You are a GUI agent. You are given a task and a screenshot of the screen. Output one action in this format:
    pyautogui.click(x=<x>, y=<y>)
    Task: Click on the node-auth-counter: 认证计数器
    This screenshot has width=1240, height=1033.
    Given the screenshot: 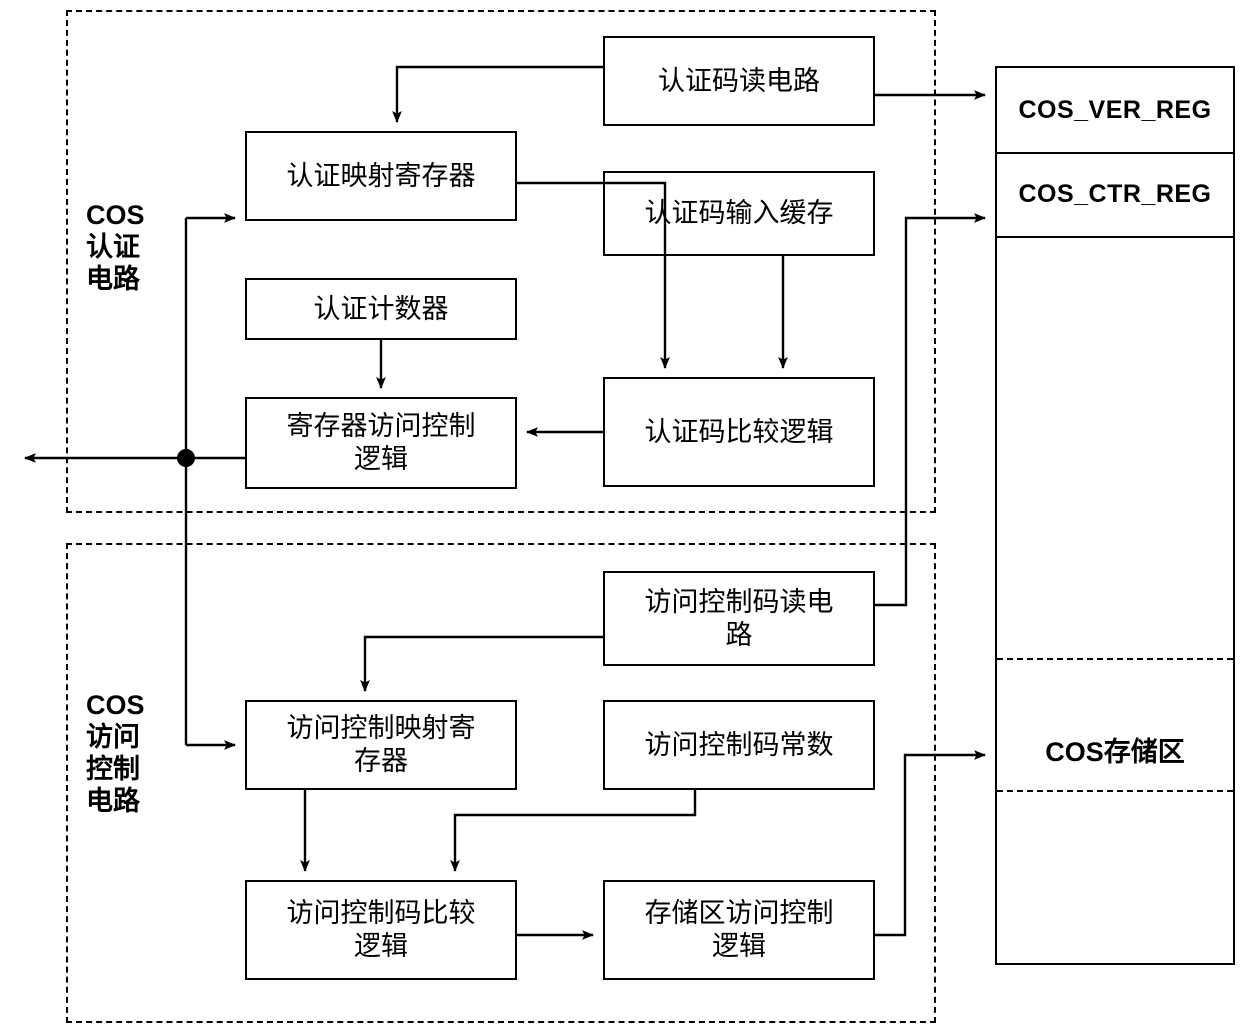 What is the action you would take?
    pyautogui.click(x=381, y=309)
    